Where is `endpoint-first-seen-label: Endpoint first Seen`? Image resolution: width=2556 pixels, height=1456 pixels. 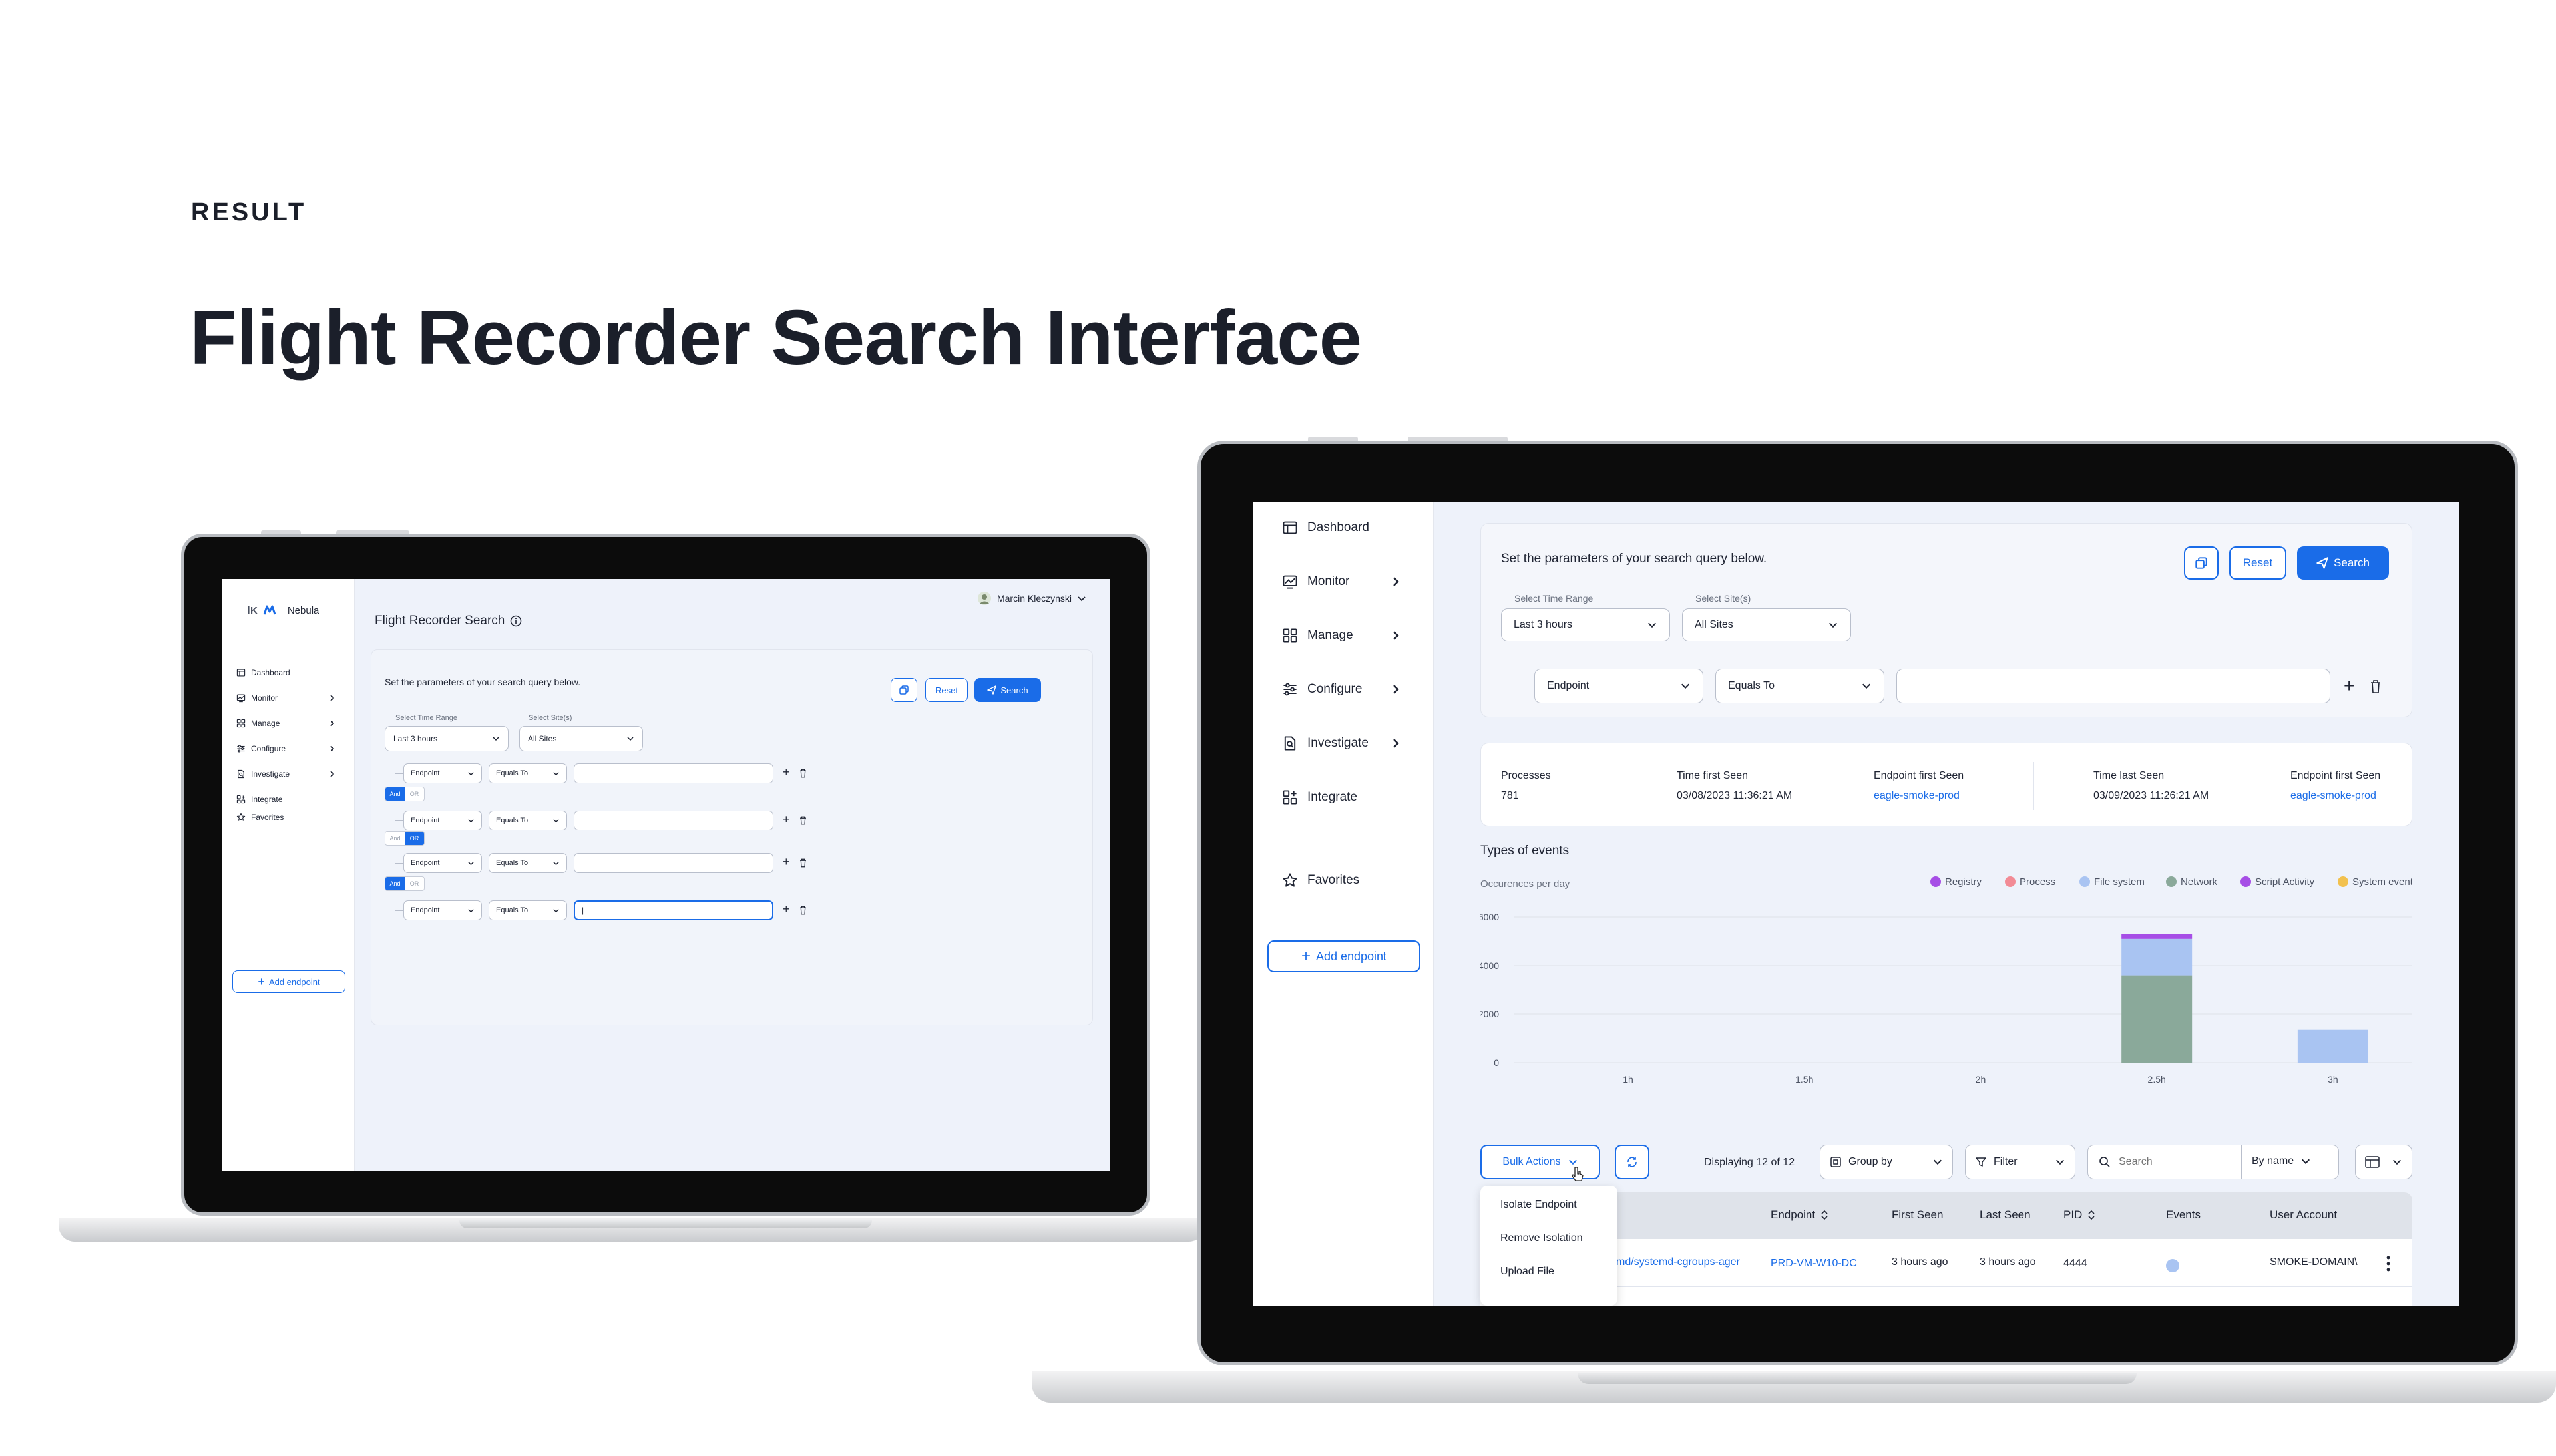 endpoint-first-seen-label: Endpoint first Seen is located at coordinates (2335, 775).